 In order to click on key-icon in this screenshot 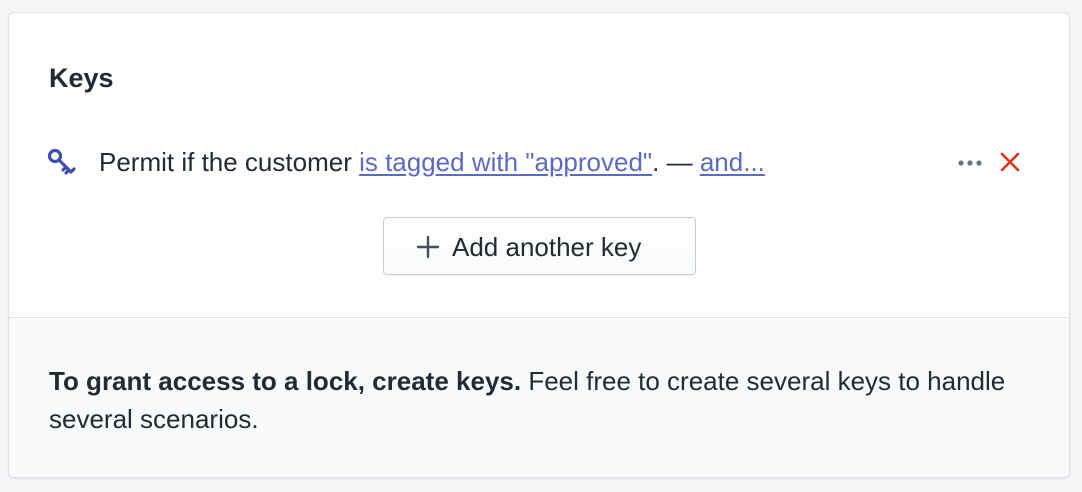, I will do `click(61, 161)`.